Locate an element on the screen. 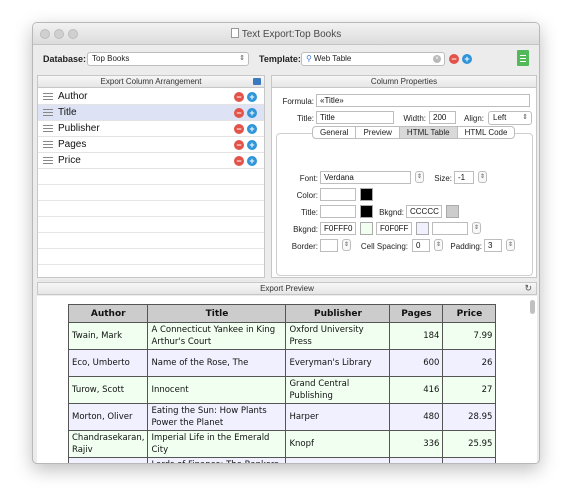 This screenshot has width=572, height=502. export-document-icon is located at coordinates (523, 58).